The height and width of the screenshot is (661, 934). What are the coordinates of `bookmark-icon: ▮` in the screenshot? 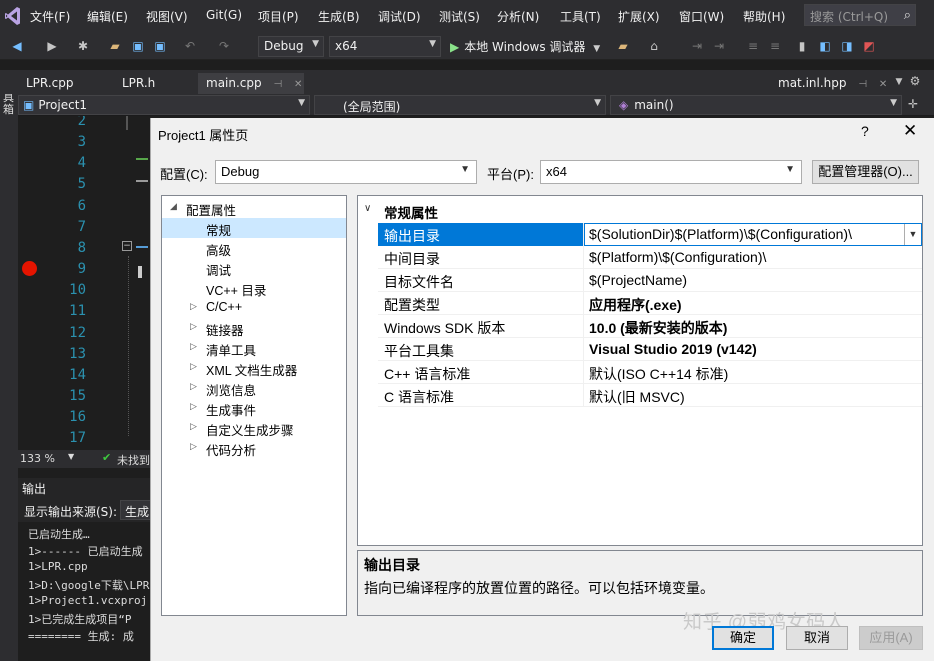 It's located at (802, 46).